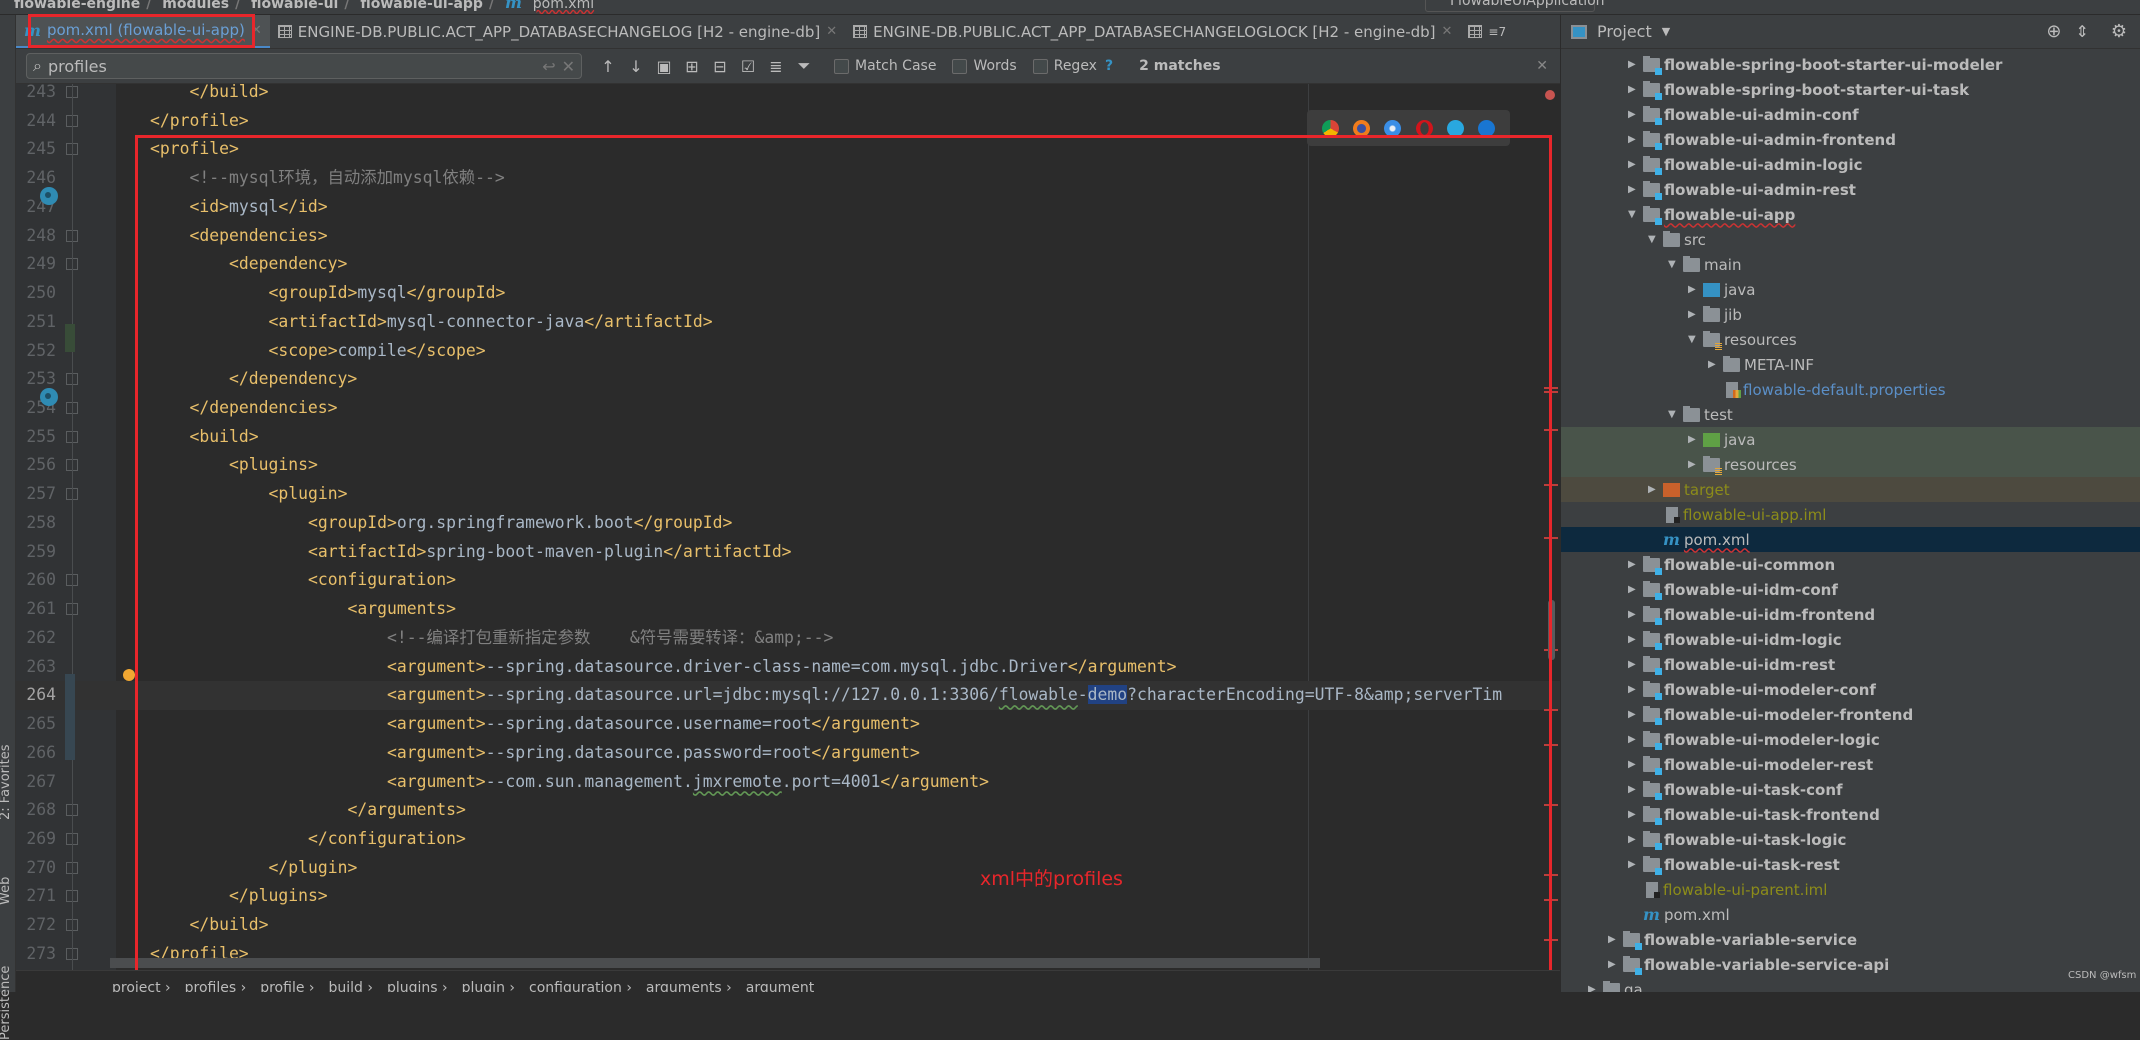  Describe the element at coordinates (788, 95) in the screenshot. I see `code-line: 243 </build>` at that location.